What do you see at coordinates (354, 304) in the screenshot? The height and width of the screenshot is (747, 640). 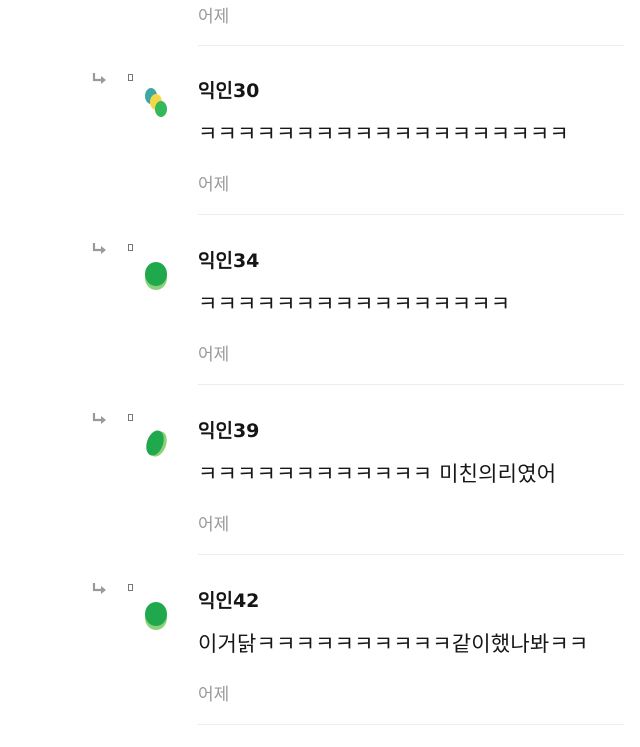 I see `comment-text: ㅋㅋㅋㅋㅋㅋㅋㅋㅋㅋㅋㅋㅋㅋㅋㅋ` at bounding box center [354, 304].